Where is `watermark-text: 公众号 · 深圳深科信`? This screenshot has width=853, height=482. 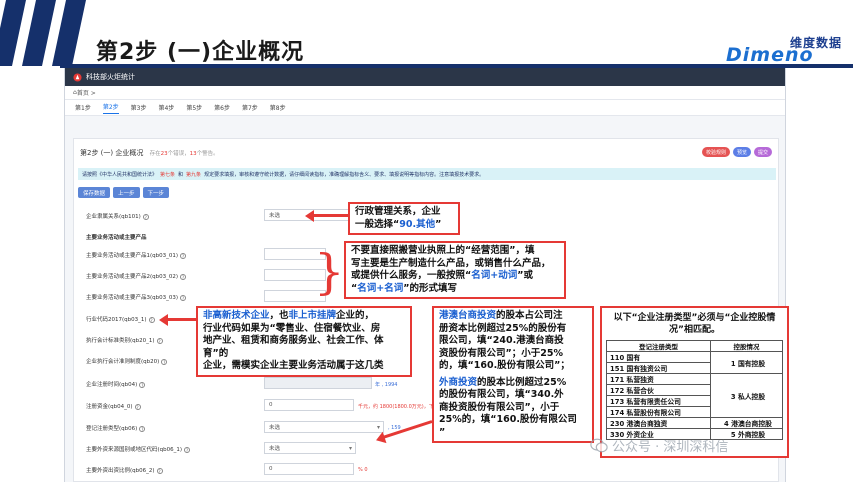
watermark-text: 公众号 · 深圳深科信 is located at coordinates (670, 447).